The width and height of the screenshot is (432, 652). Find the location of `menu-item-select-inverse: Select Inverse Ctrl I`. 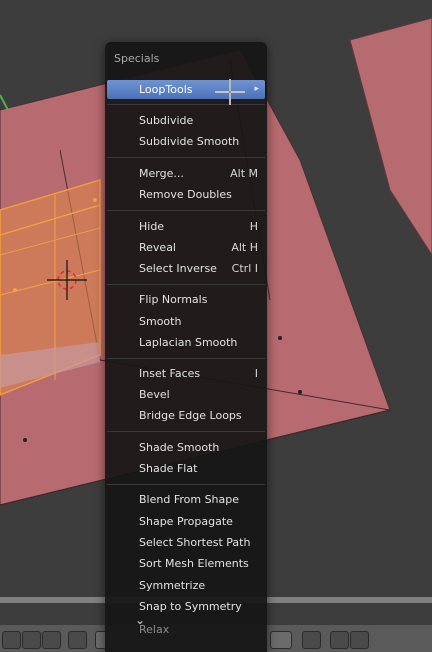

menu-item-select-inverse: Select Inverse Ctrl I is located at coordinates (186, 268).